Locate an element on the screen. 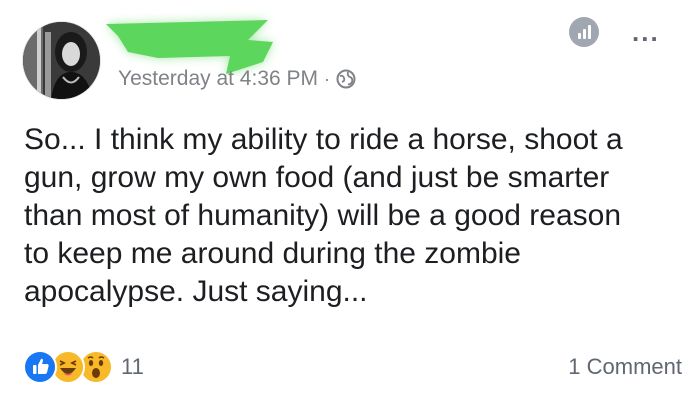 This screenshot has height=400, width=700. globe-icon is located at coordinates (346, 79).